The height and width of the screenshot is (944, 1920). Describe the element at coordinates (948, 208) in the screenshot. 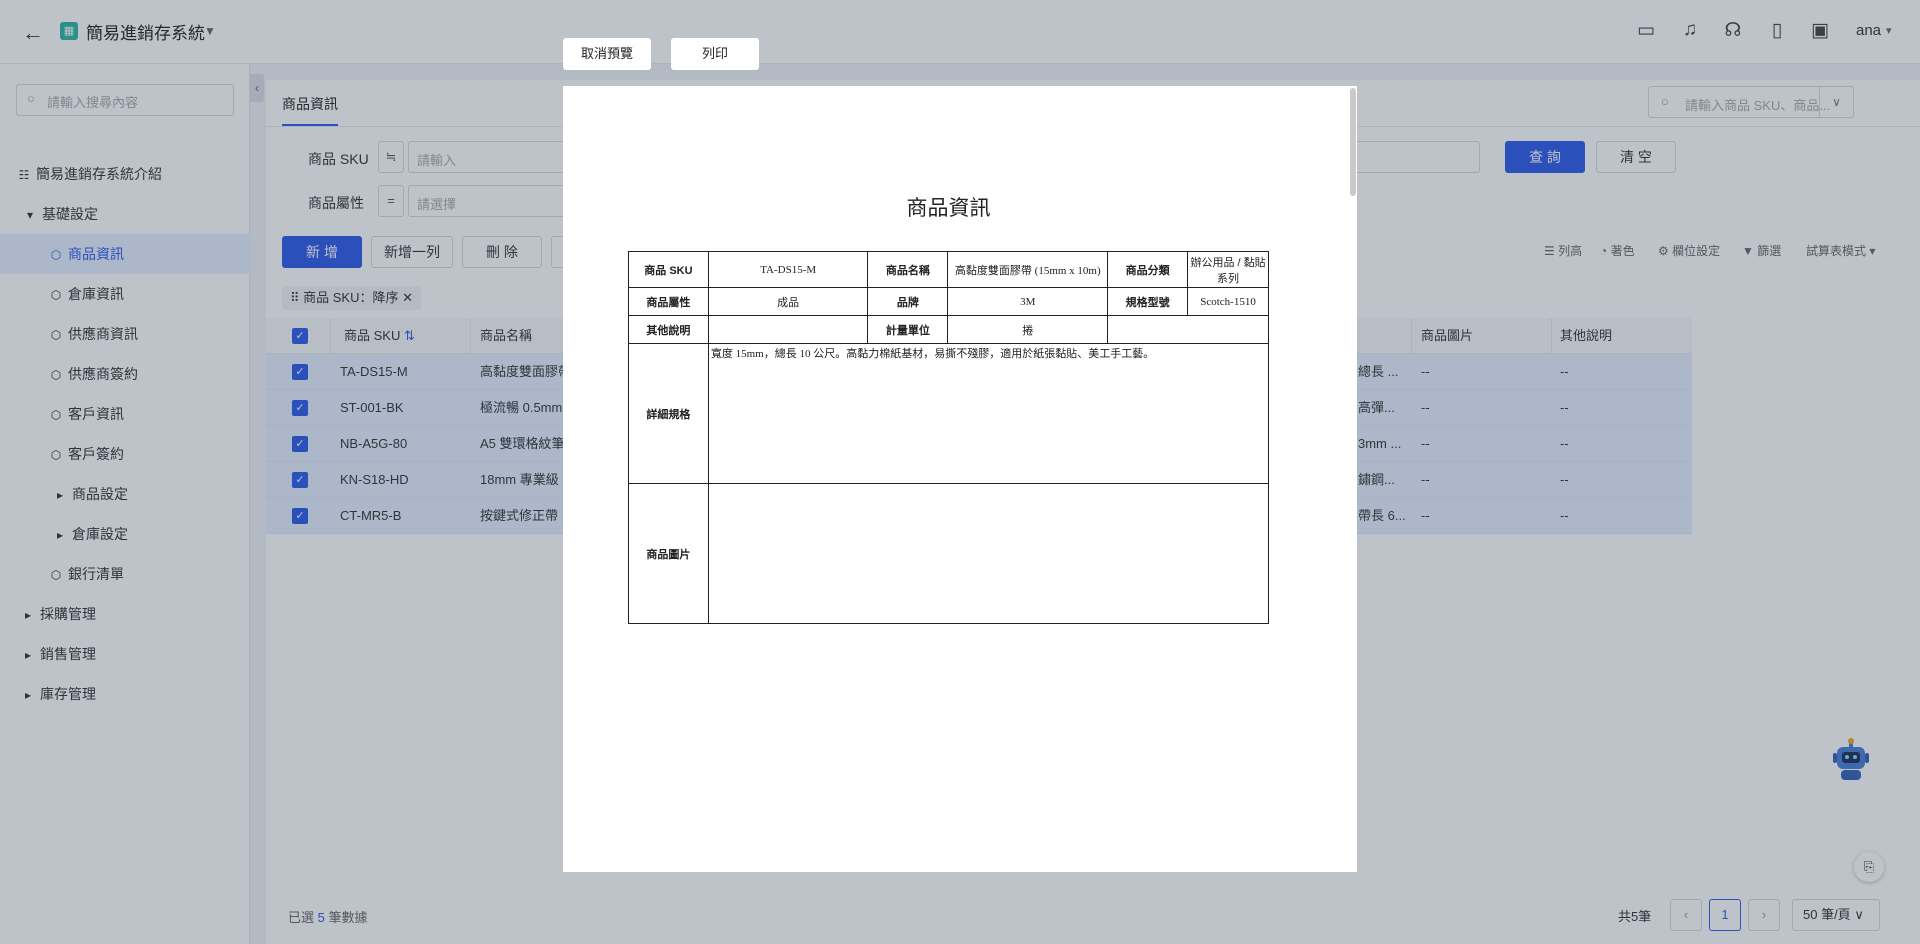

I see `document-title: 商品資訊` at that location.